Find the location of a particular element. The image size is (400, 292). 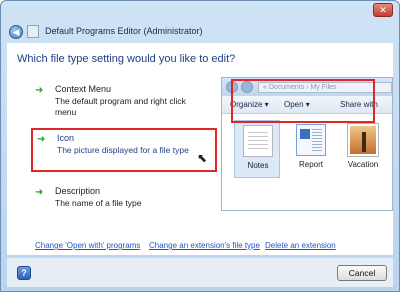

back-arrow-icon: ◀ is located at coordinates (16, 32).